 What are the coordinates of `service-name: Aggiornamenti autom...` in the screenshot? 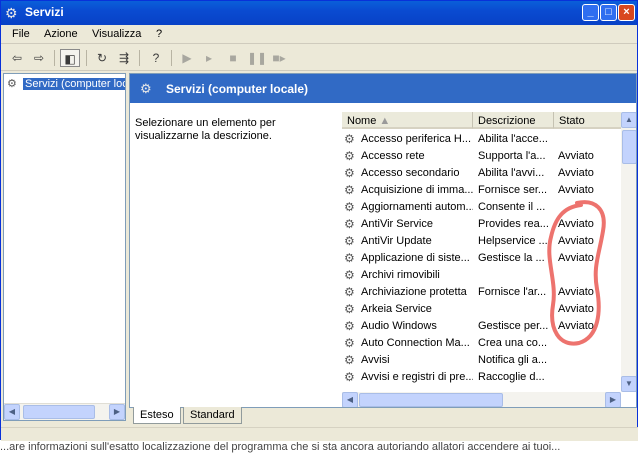 It's located at (417, 207).